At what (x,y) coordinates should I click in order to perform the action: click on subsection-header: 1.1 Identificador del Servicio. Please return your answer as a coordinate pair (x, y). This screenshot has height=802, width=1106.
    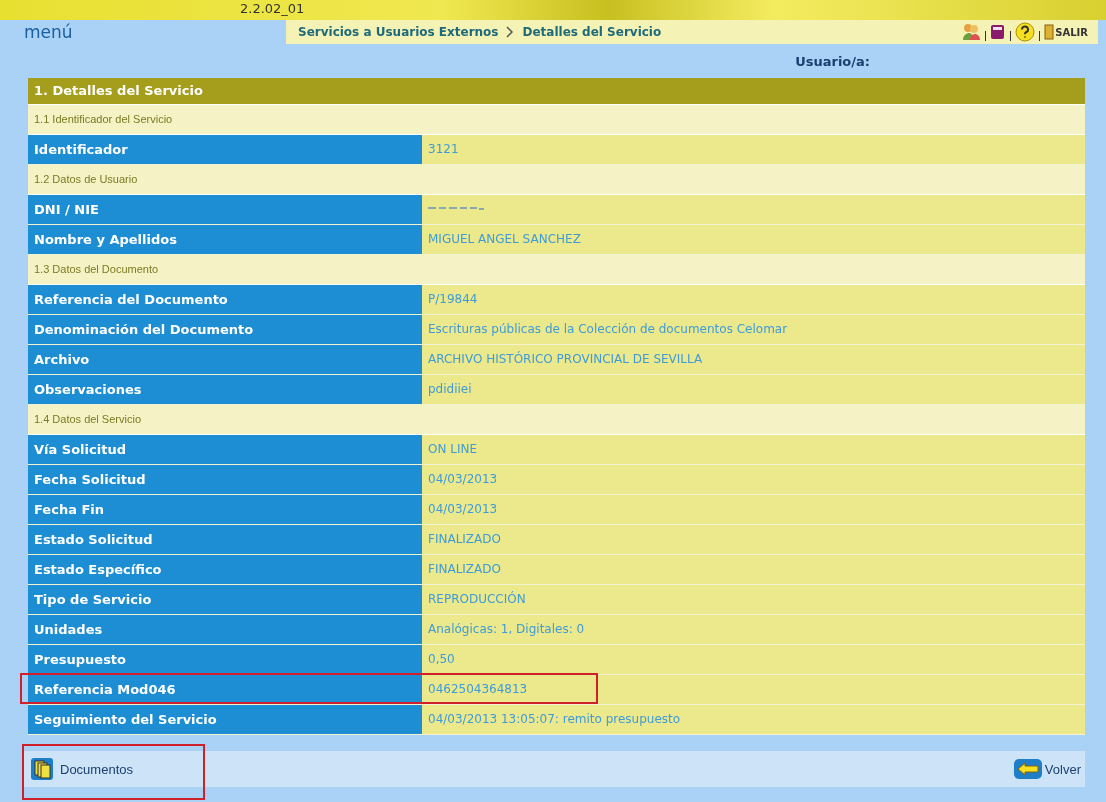
    Looking at the image, I should click on (556, 120).